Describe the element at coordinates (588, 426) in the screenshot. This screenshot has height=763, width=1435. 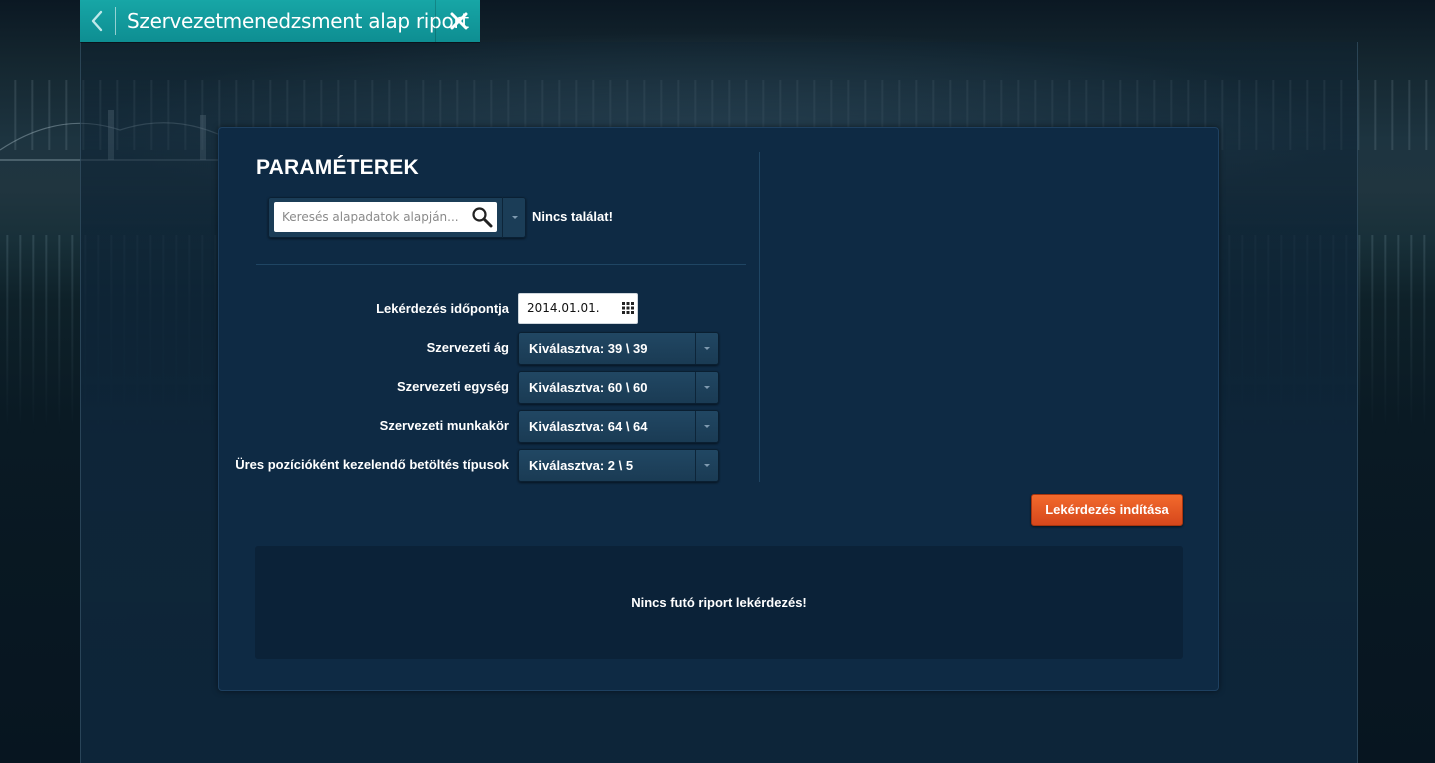
I see `org-job-value: Kiválasztva: 64 \ 64` at that location.